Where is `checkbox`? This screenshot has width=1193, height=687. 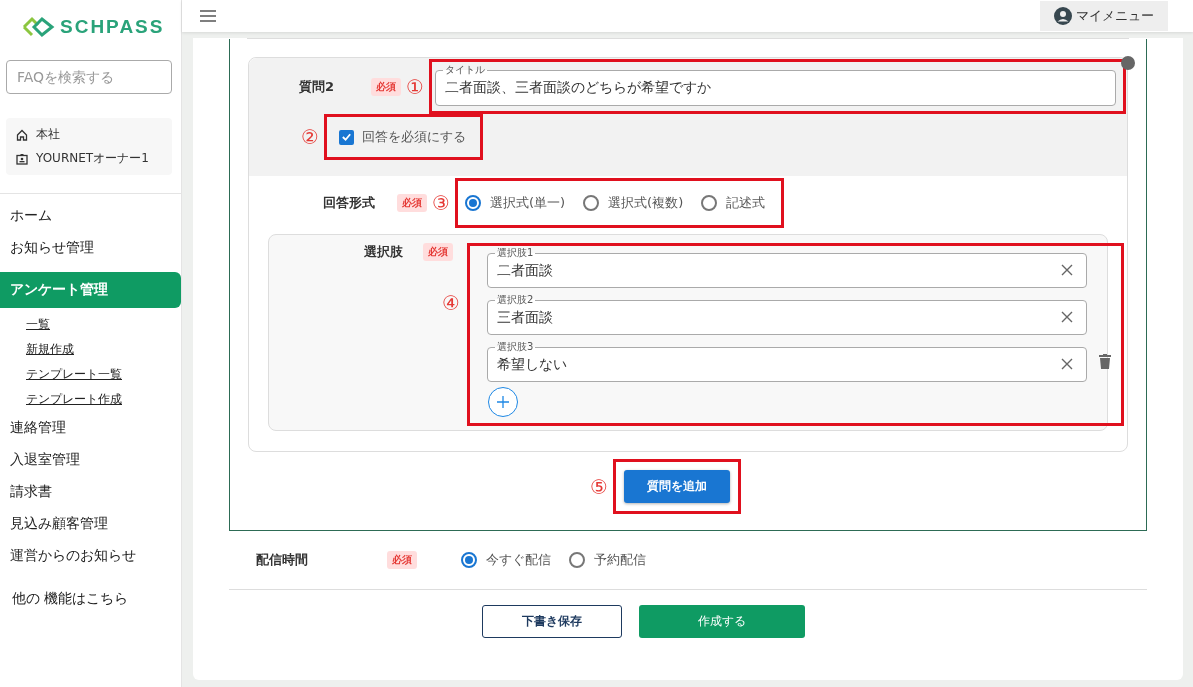
checkbox is located at coordinates (346, 137).